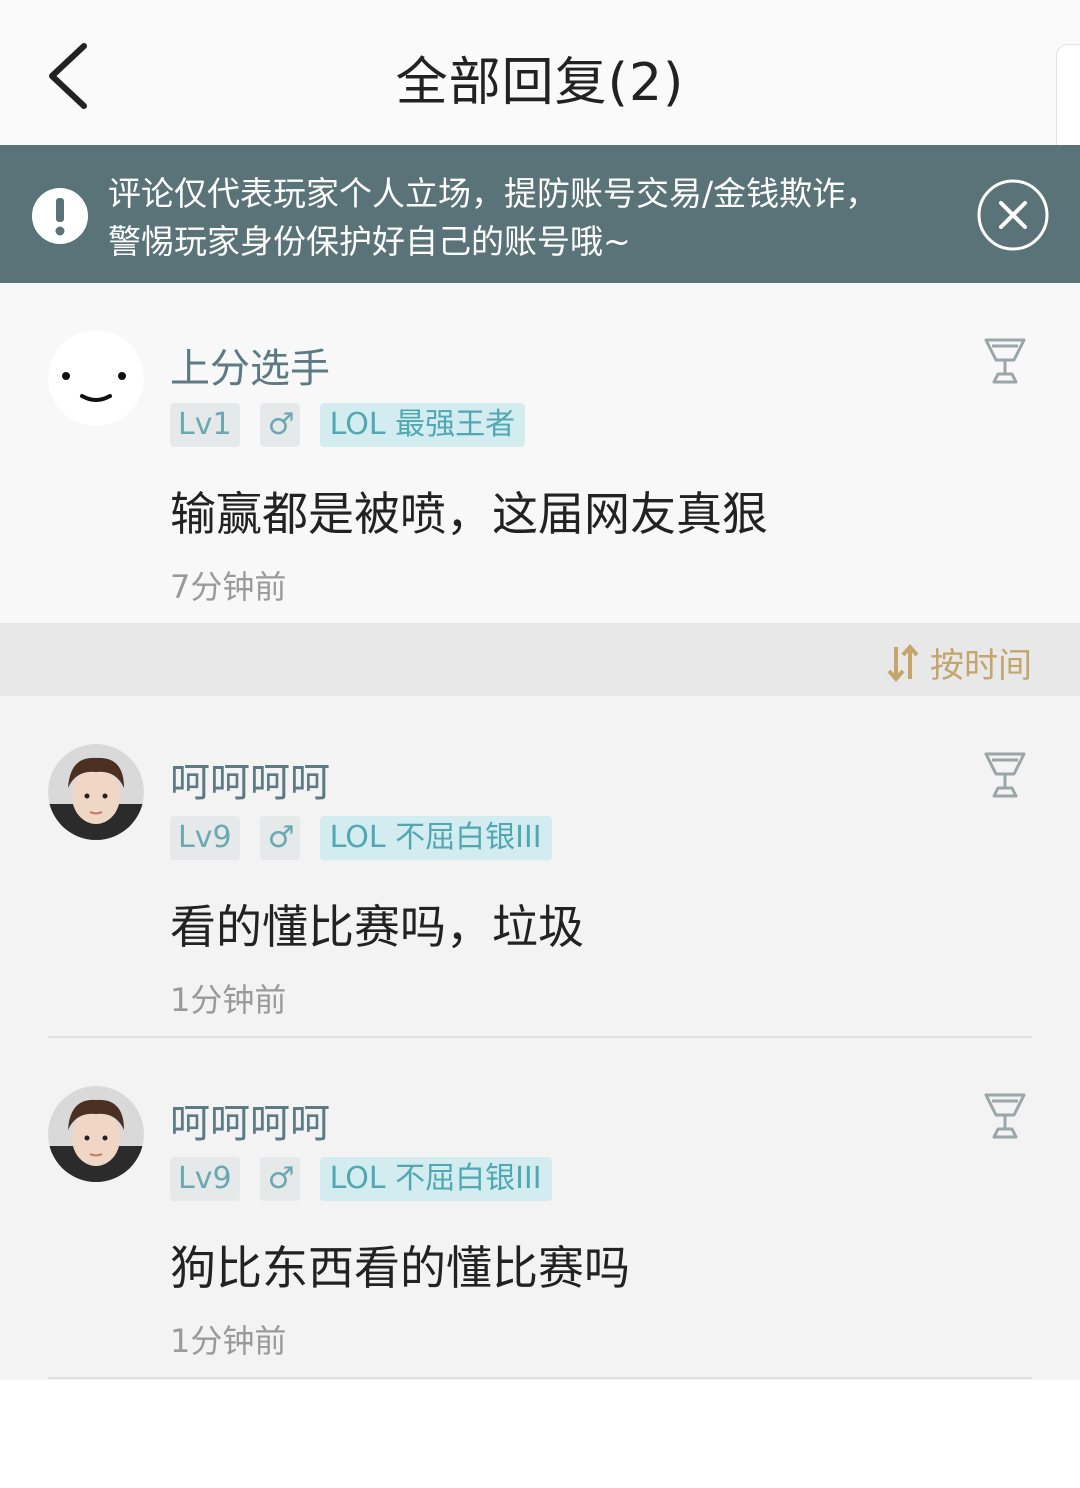 The width and height of the screenshot is (1080, 1488). What do you see at coordinates (228, 587) in the screenshot?
I see `comment-time: 7分钟前` at bounding box center [228, 587].